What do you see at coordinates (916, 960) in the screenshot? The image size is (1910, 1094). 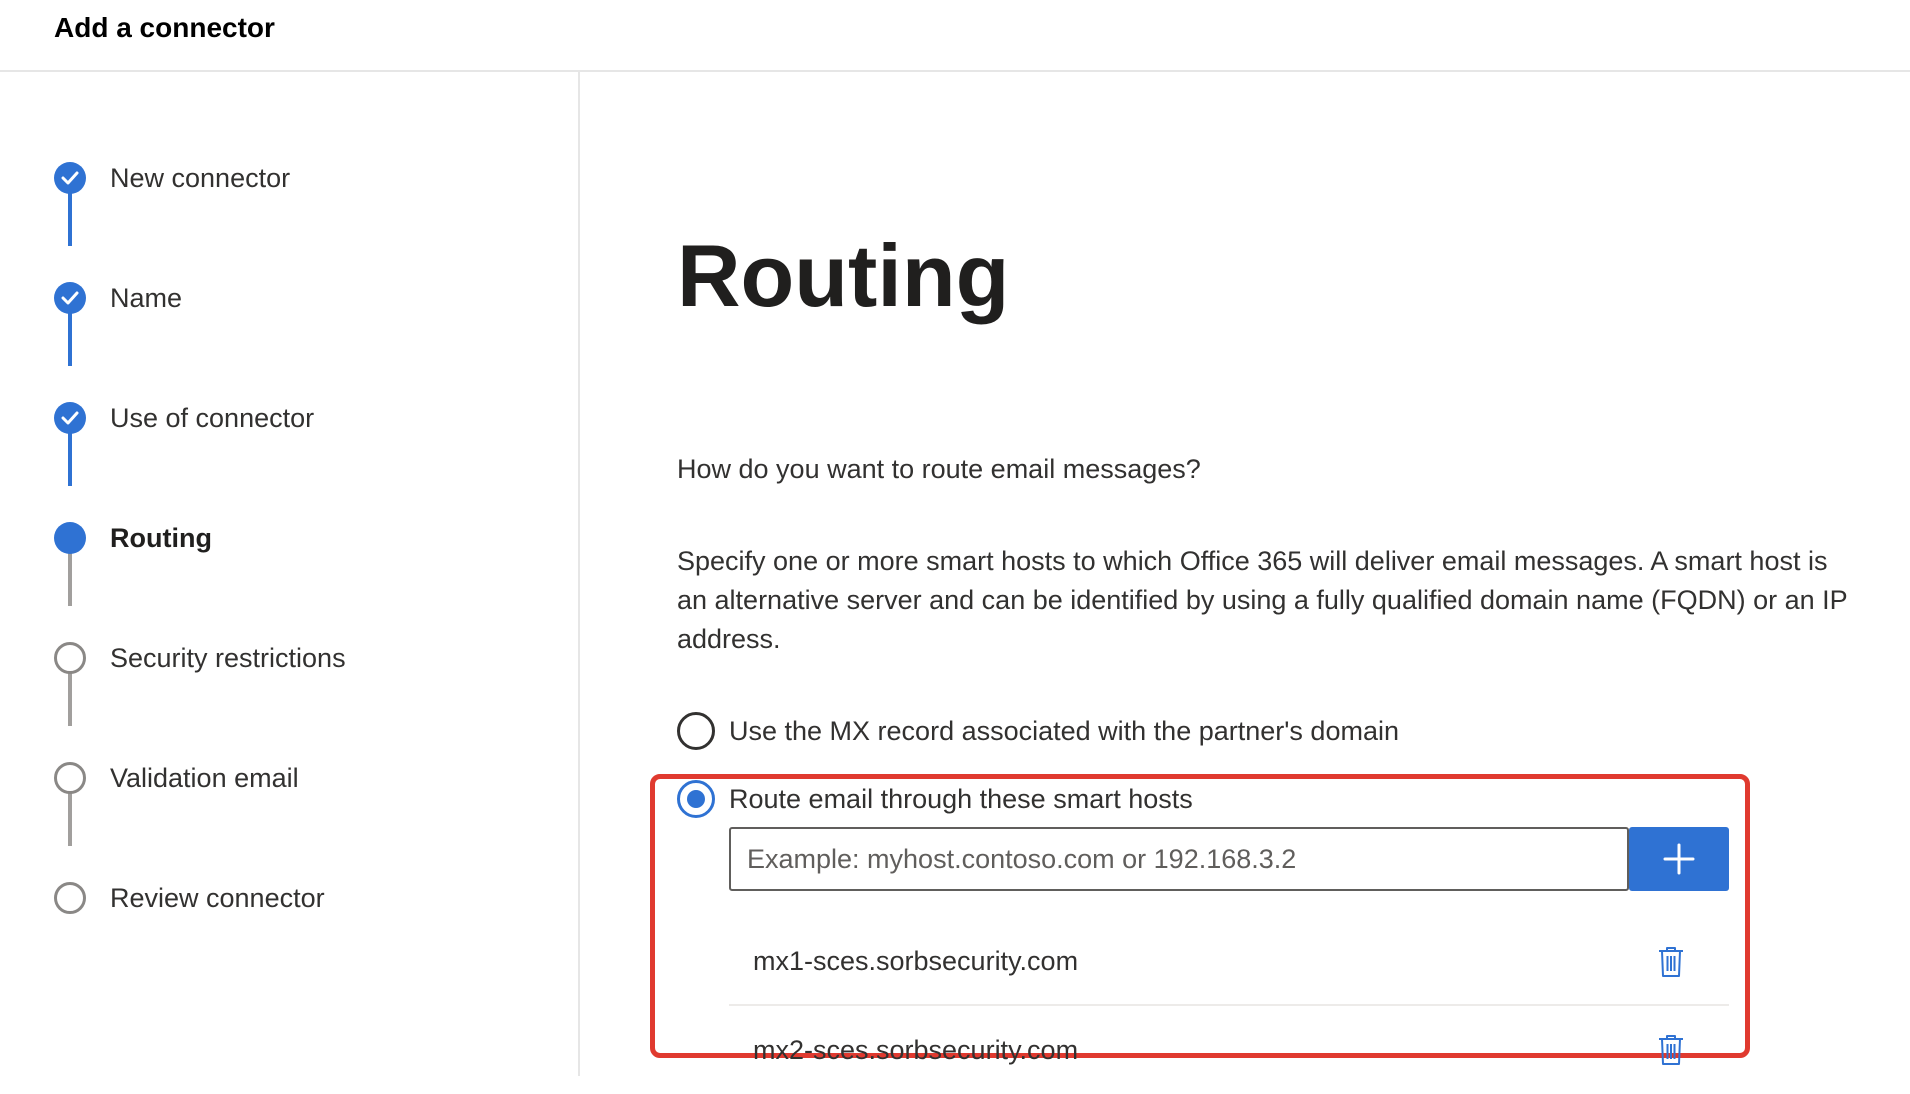 I see `smart-host-name: mx1-sces.sorbsecurity.com` at bounding box center [916, 960].